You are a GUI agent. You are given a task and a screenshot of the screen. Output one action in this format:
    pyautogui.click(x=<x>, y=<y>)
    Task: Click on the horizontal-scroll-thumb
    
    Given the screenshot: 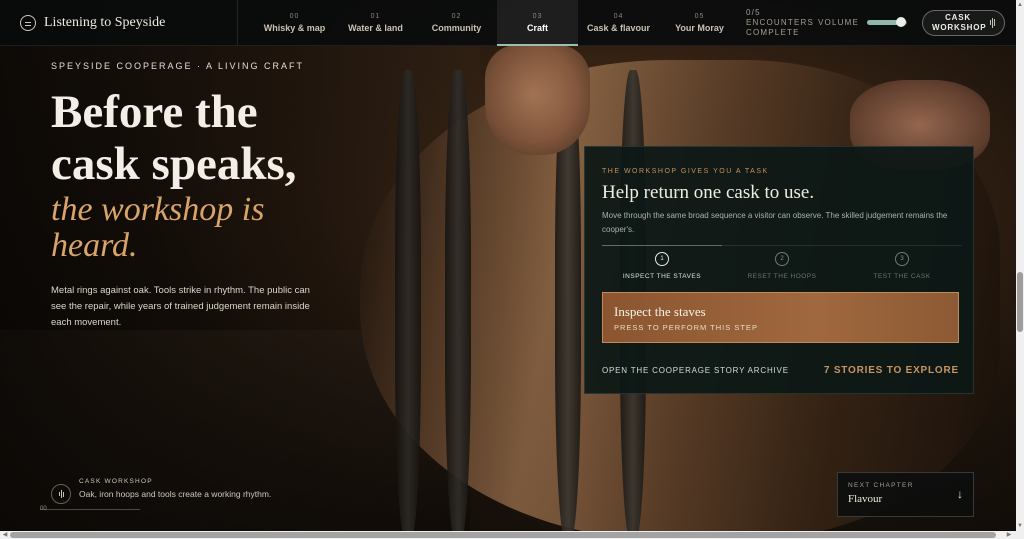 What is the action you would take?
    pyautogui.click(x=503, y=535)
    